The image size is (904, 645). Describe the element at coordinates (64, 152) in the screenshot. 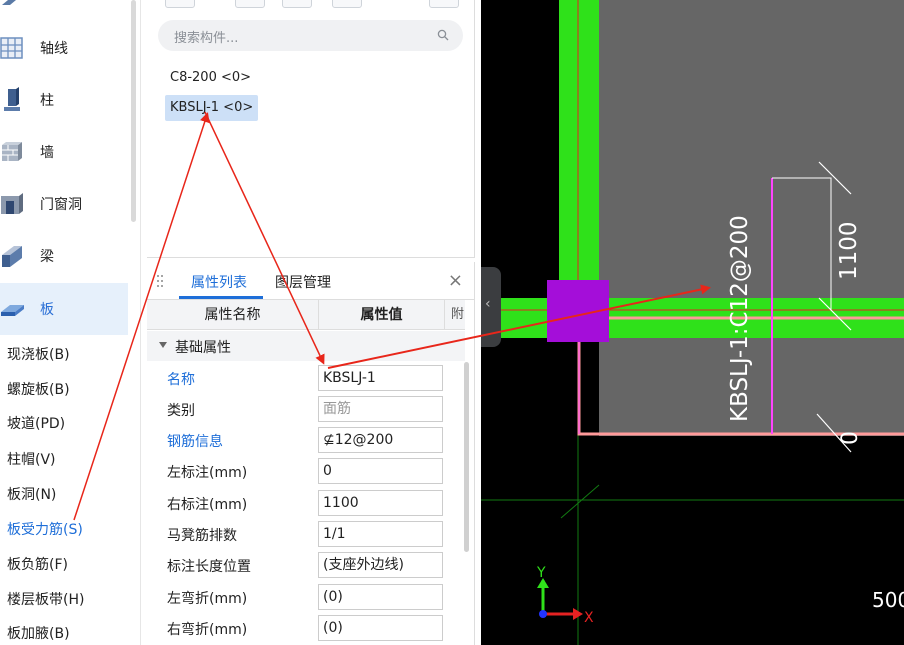

I see `nav-item-wall: 墙` at that location.